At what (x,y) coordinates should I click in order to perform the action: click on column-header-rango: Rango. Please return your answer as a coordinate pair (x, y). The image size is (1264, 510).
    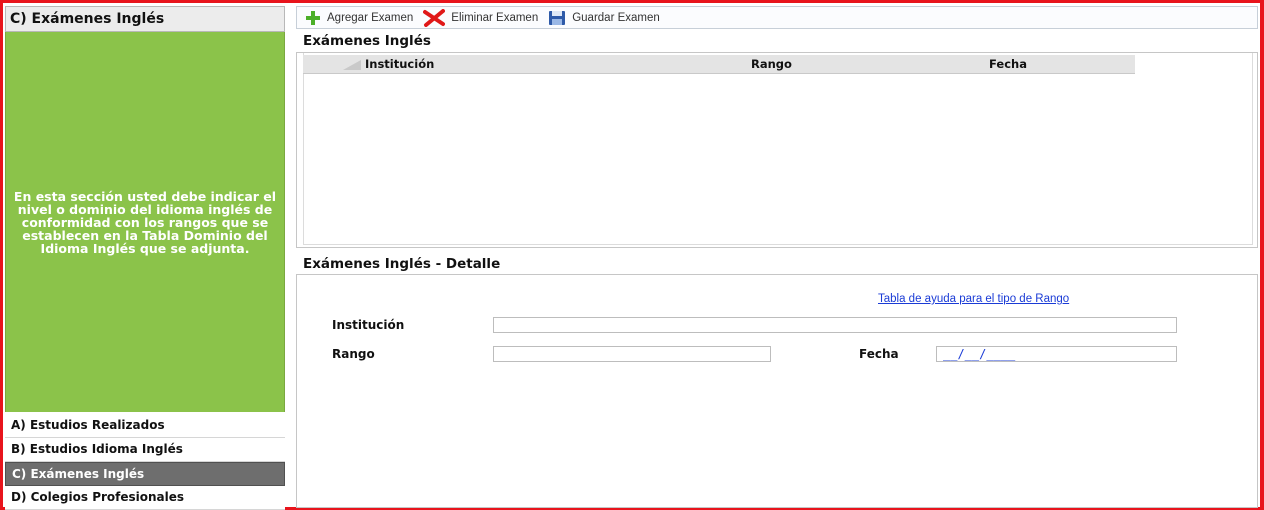
    Looking at the image, I should click on (771, 64).